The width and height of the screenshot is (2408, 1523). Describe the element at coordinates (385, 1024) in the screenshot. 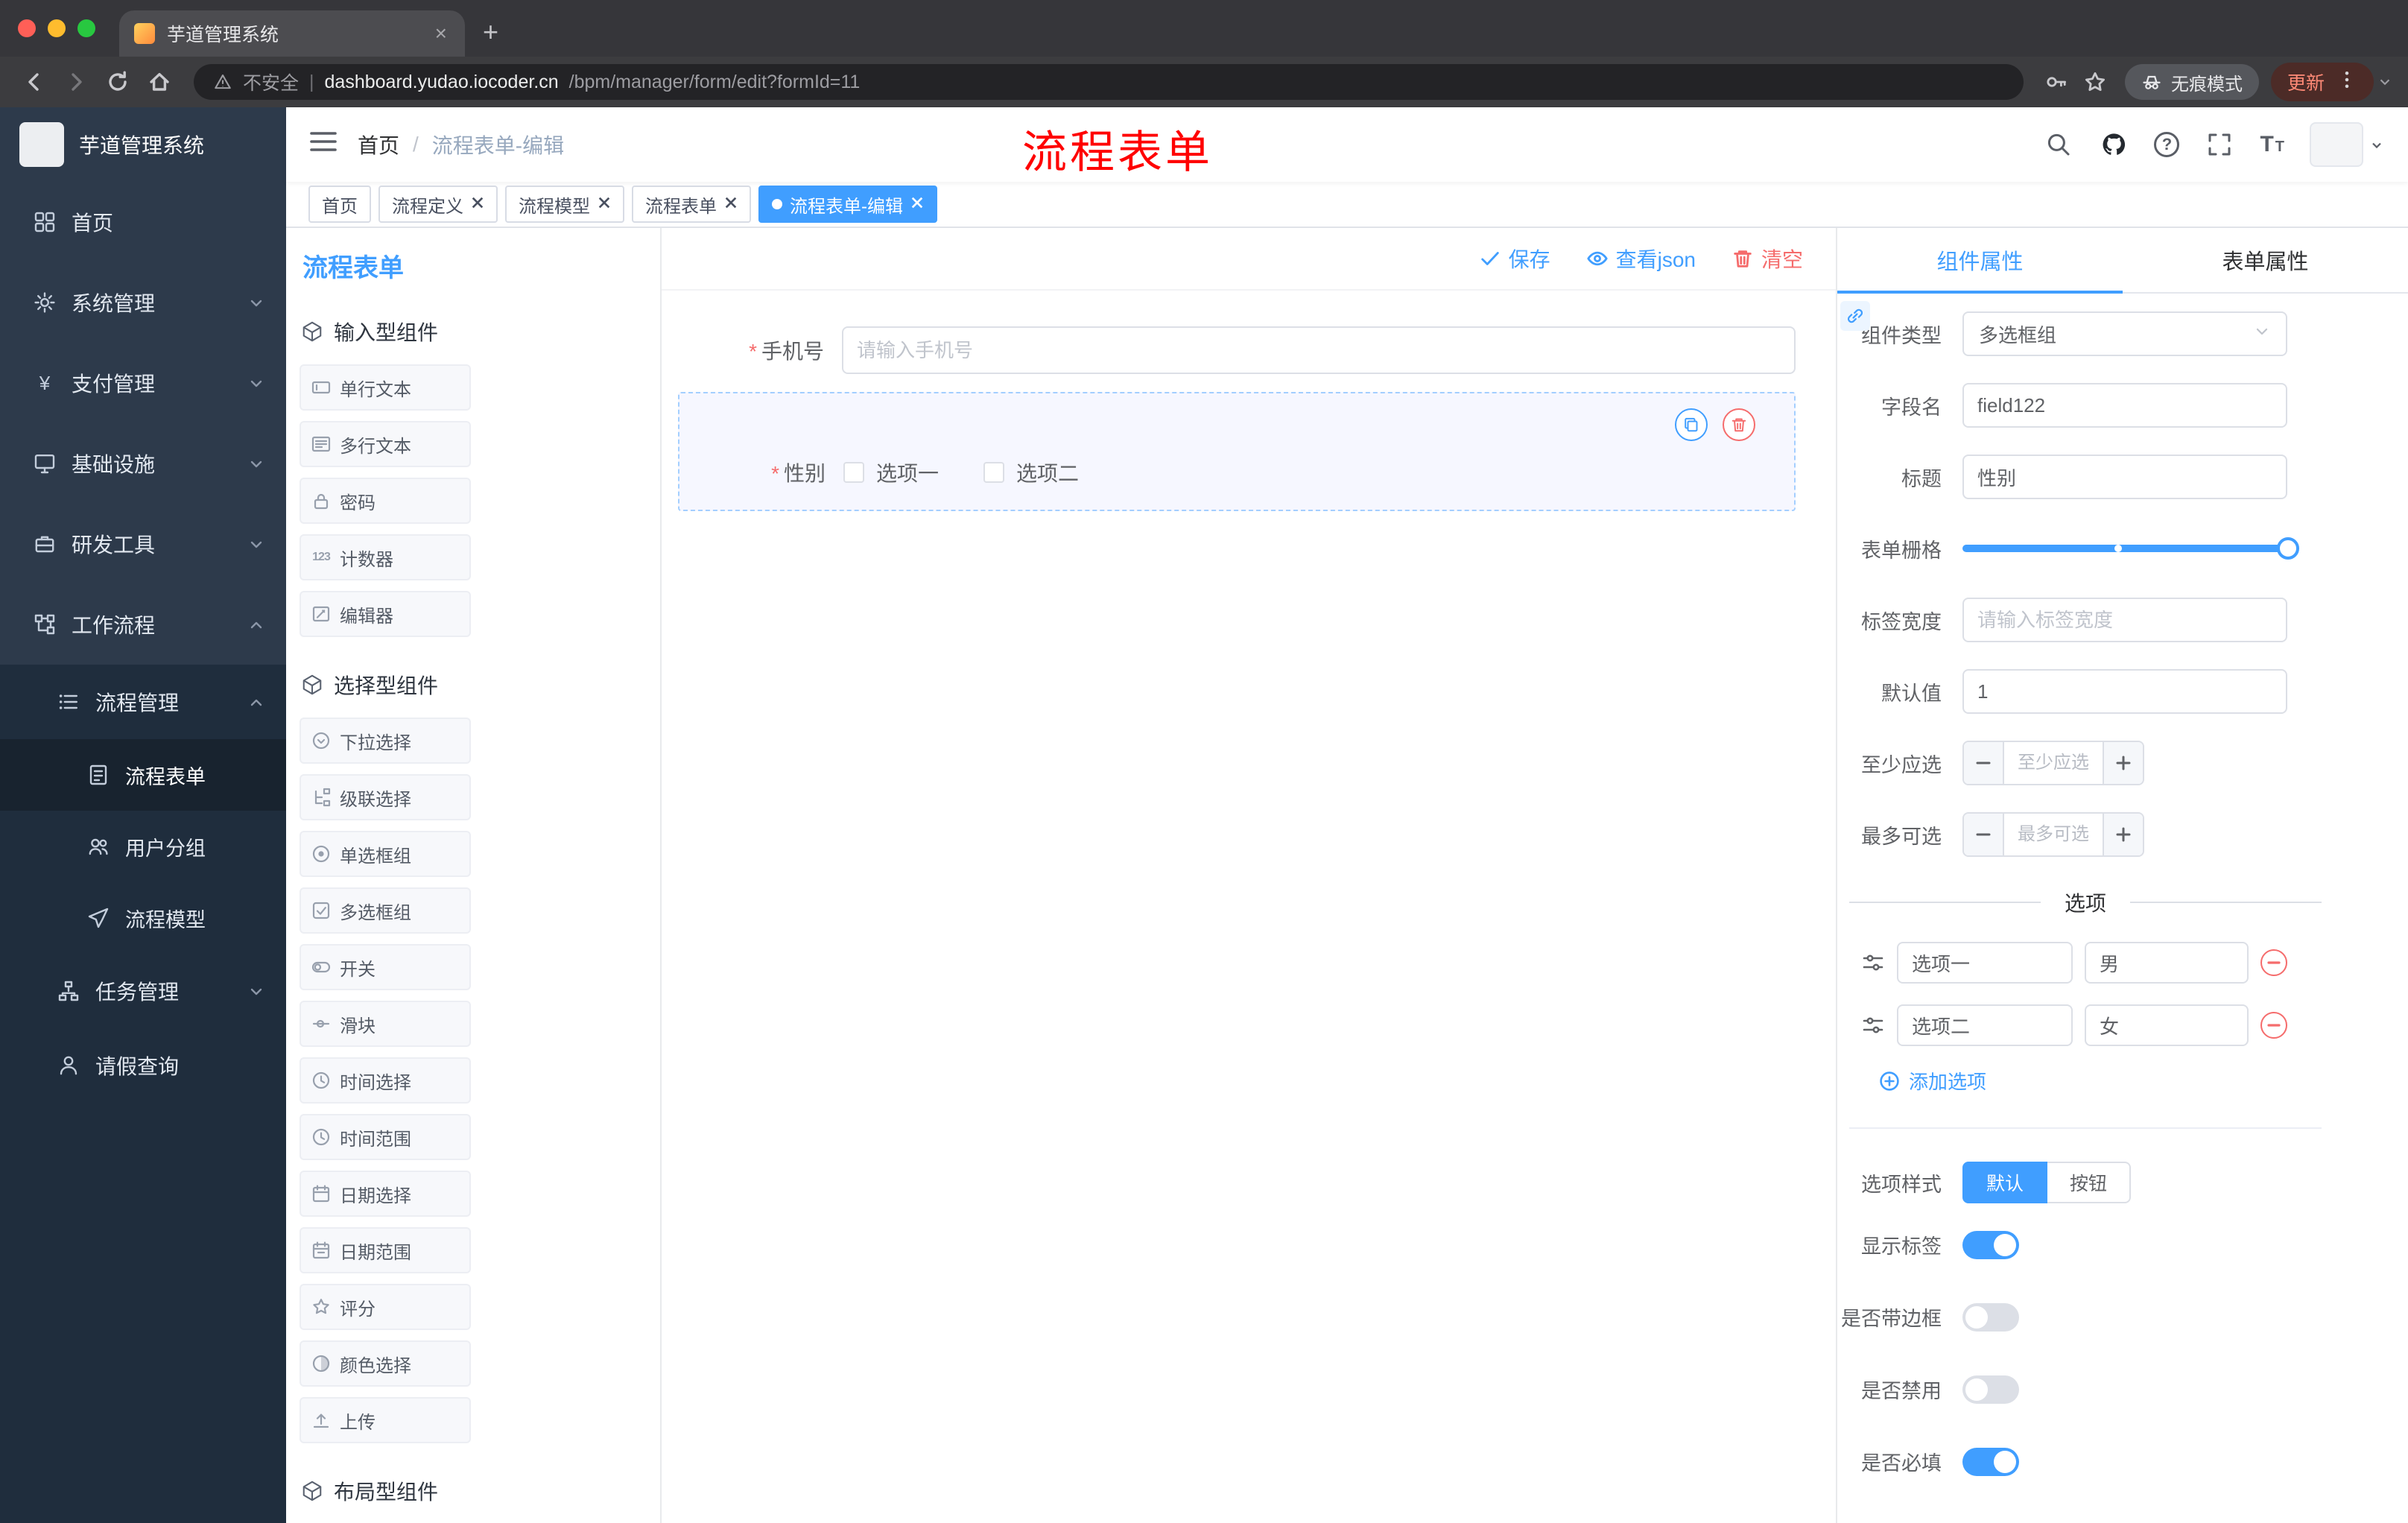

I see `palette-item-slider: 滑块` at that location.